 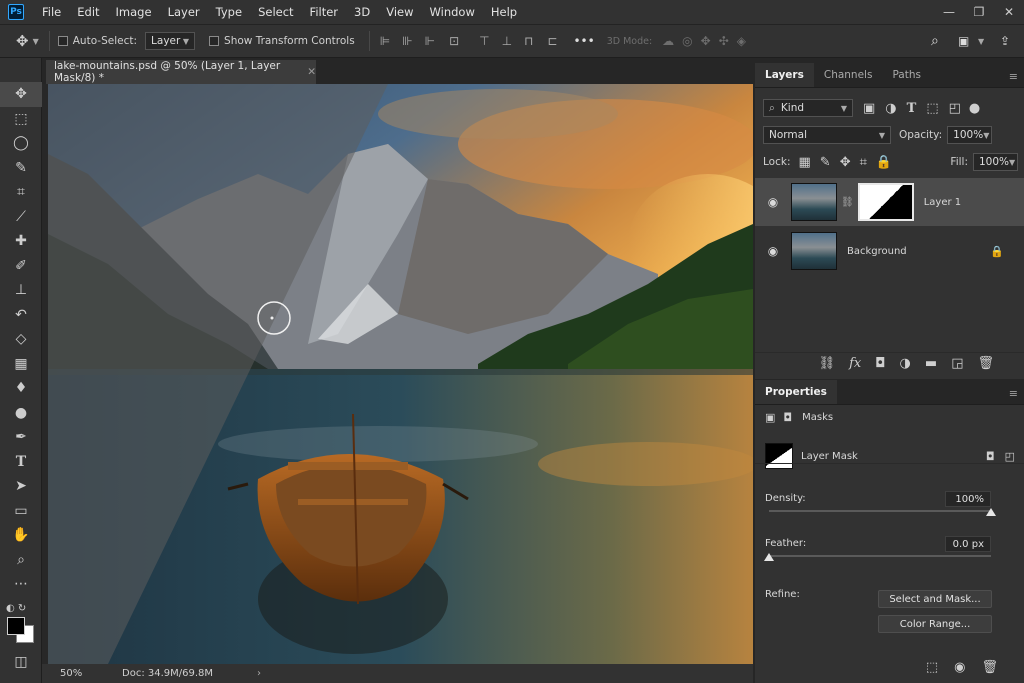 What do you see at coordinates (21, 560) in the screenshot?
I see `zoom-tool-icon: ⌕` at bounding box center [21, 560].